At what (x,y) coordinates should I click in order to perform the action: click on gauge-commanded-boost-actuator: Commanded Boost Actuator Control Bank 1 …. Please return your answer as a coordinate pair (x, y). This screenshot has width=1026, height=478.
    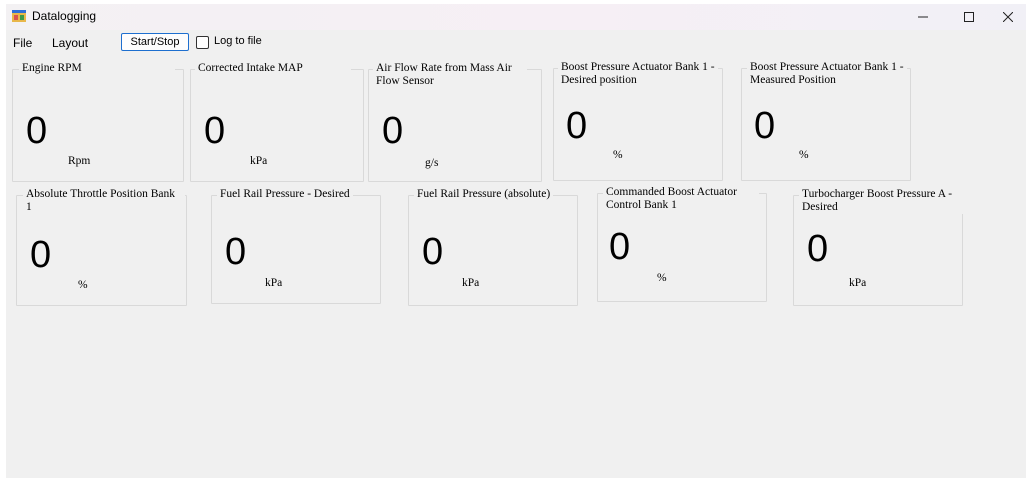
    Looking at the image, I should click on (682, 244).